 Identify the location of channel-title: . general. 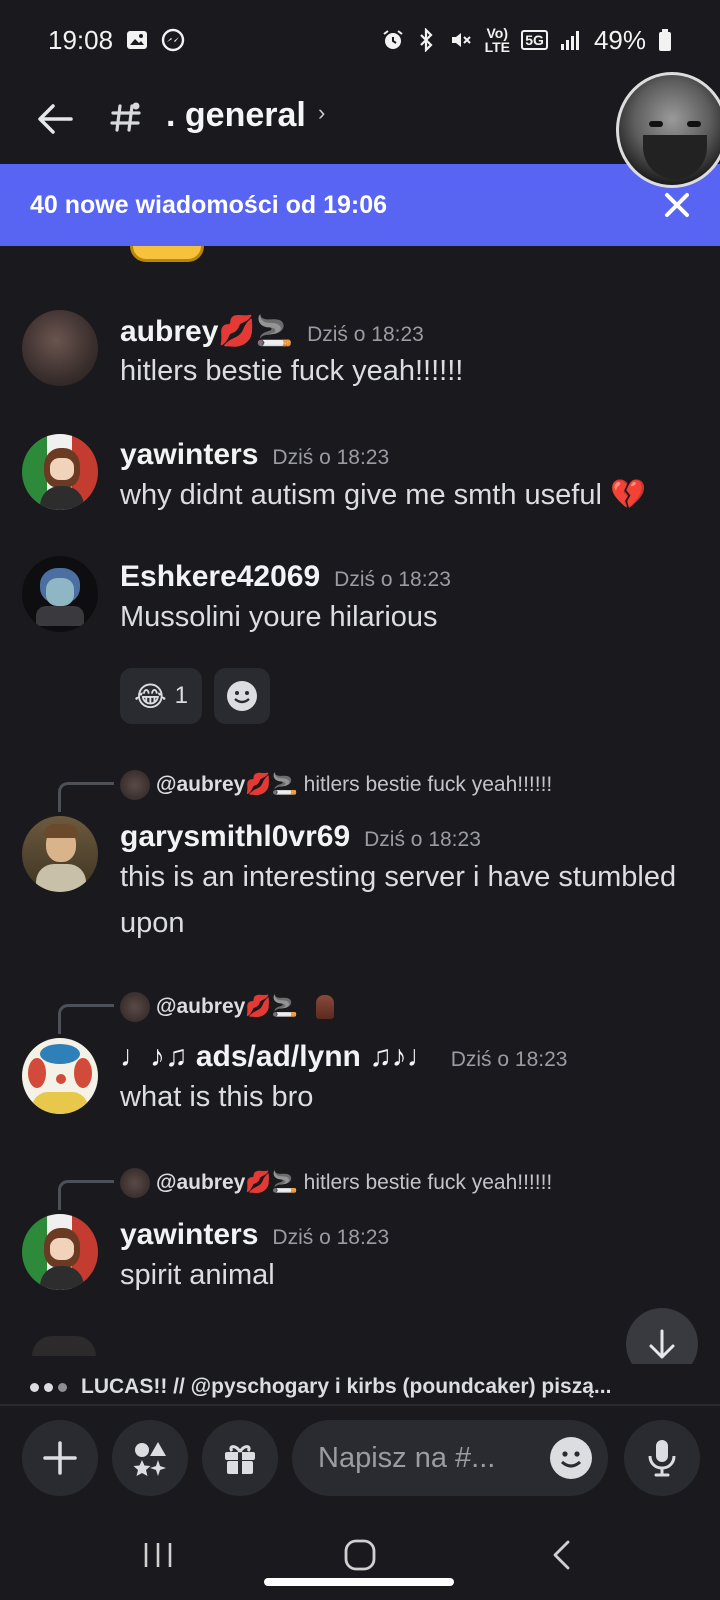
(236, 115).